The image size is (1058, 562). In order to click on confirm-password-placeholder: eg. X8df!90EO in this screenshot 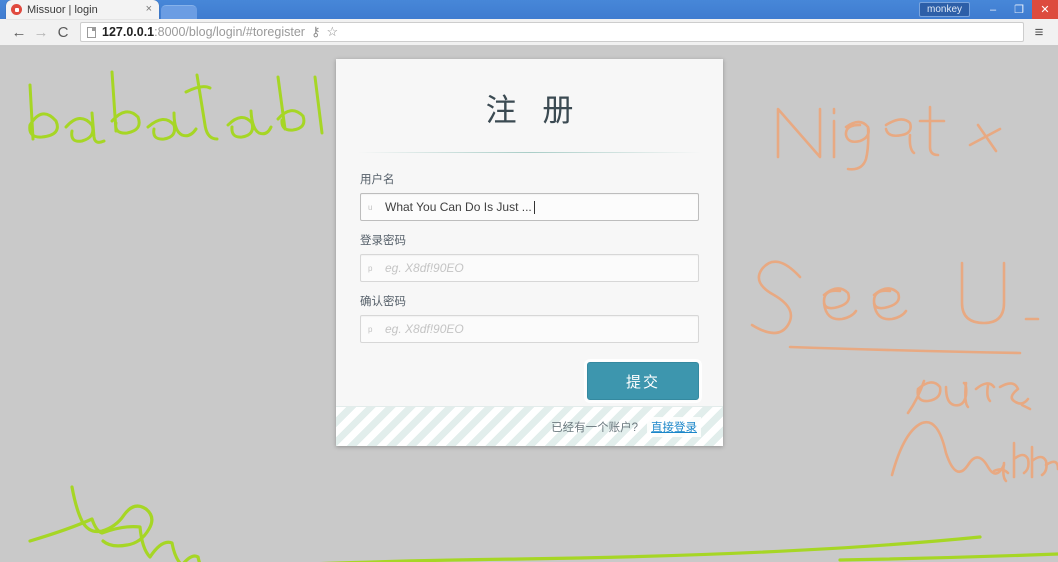, I will do `click(424, 329)`.